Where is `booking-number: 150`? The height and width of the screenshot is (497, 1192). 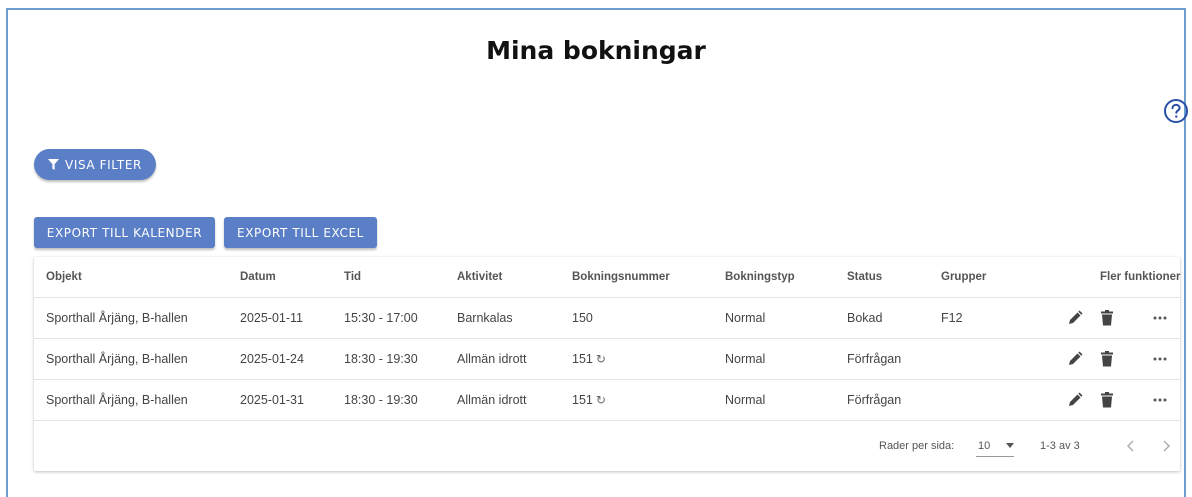 booking-number: 150 is located at coordinates (582, 318).